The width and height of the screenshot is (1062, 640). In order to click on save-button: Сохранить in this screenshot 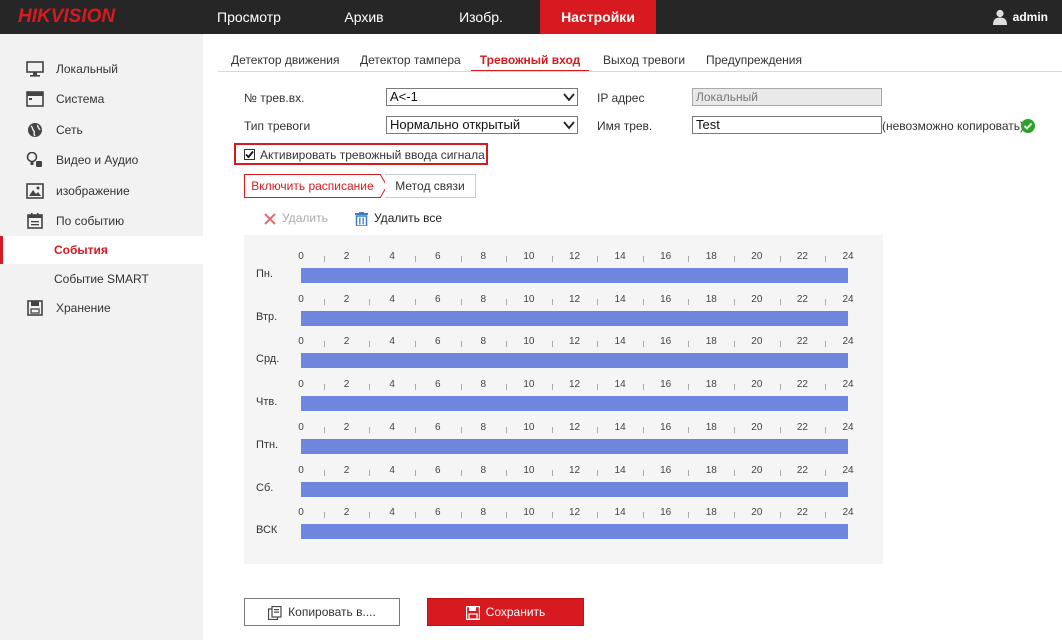, I will do `click(505, 612)`.